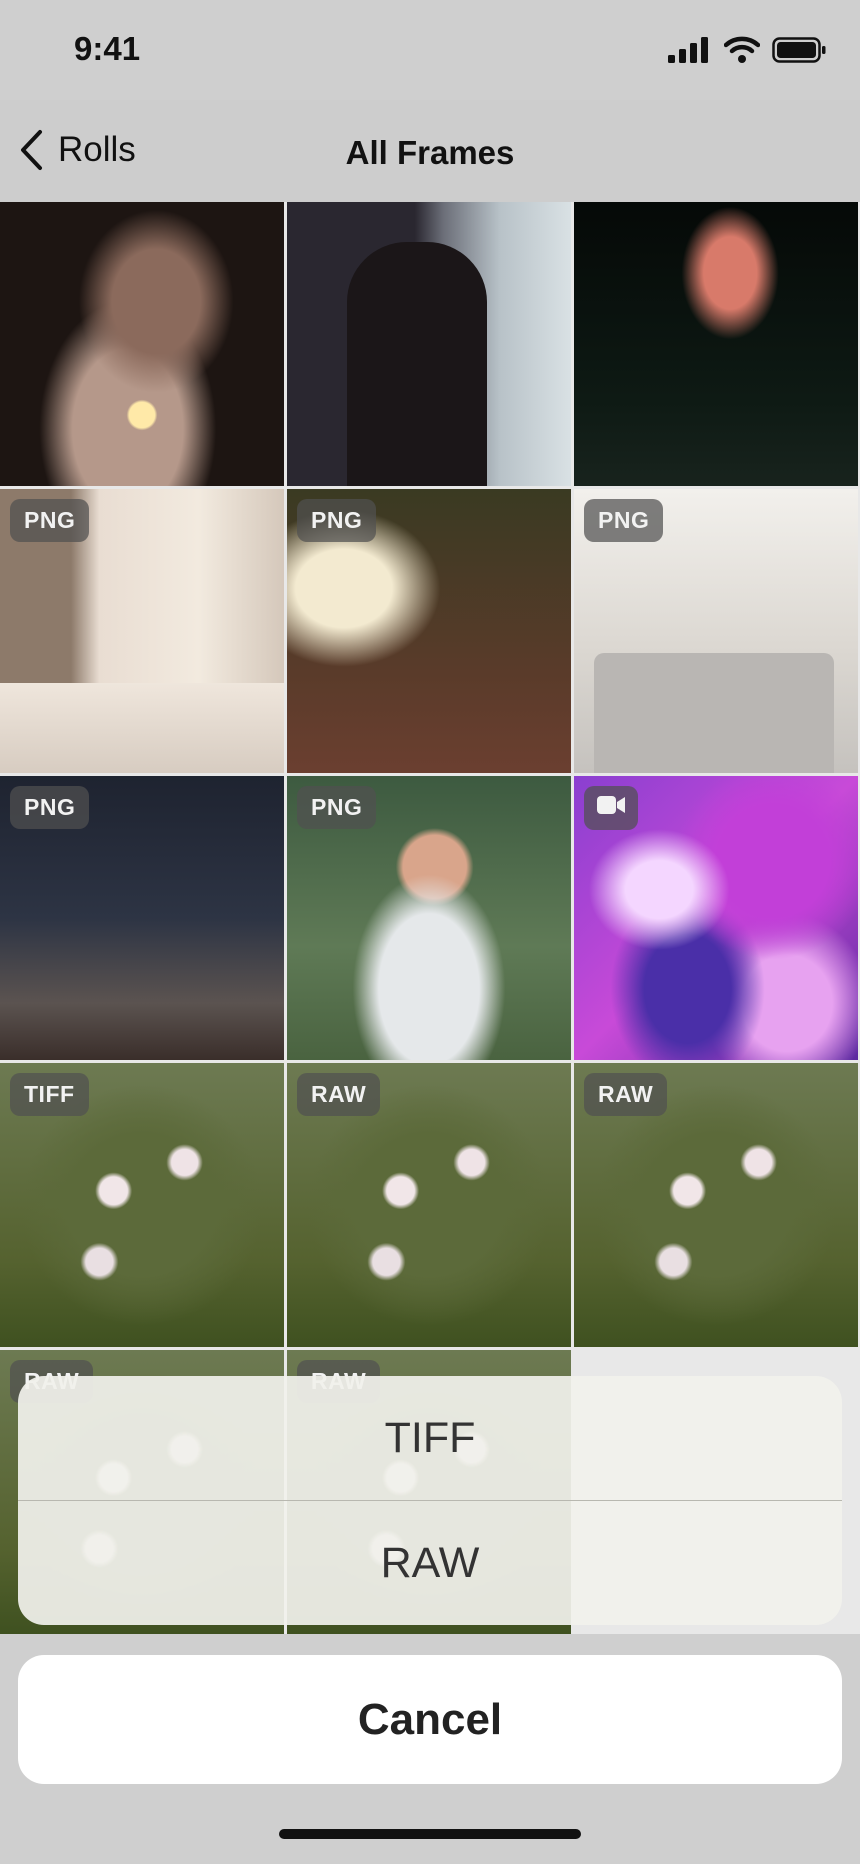 Image resolution: width=860 pixels, height=1864 pixels. I want to click on format-action-sheet: TIFF RAW, so click(430, 1500).